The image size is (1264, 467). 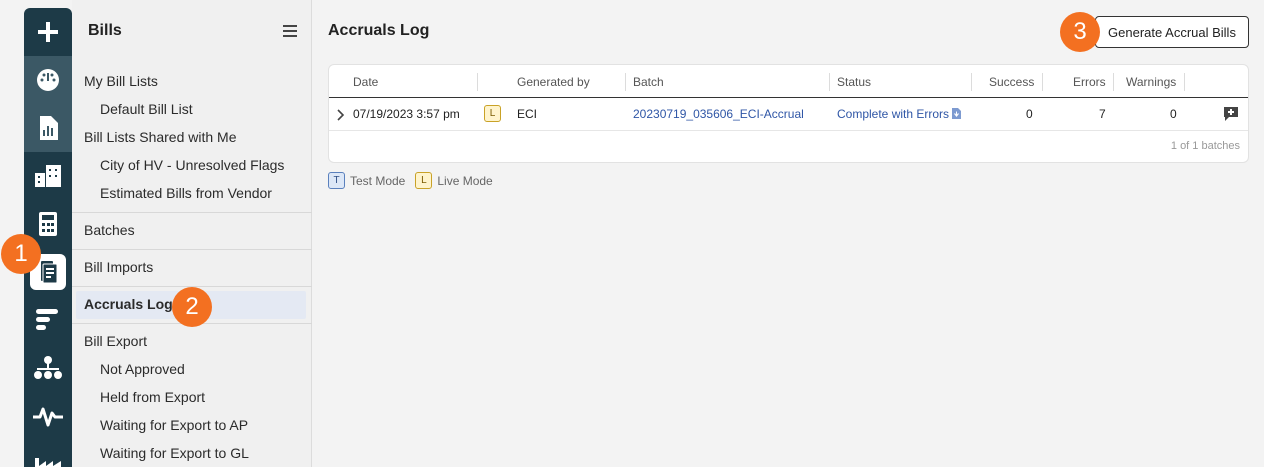 I want to click on row-success-count: 0, so click(x=1029, y=114).